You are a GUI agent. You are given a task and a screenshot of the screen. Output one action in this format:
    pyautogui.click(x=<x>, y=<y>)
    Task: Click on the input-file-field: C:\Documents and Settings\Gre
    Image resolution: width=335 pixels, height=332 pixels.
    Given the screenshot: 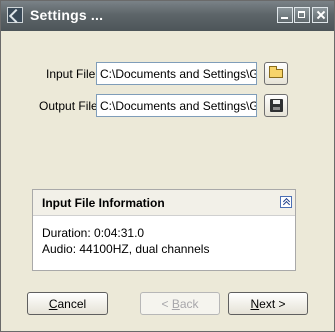 What is the action you would take?
    pyautogui.click(x=176, y=73)
    